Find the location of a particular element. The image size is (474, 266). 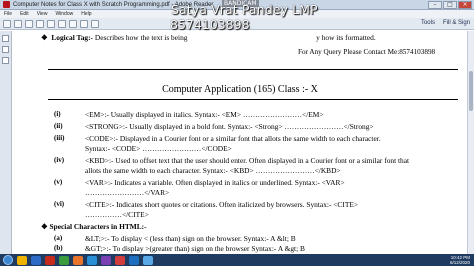

menu-help: Help is located at coordinates (86, 14).